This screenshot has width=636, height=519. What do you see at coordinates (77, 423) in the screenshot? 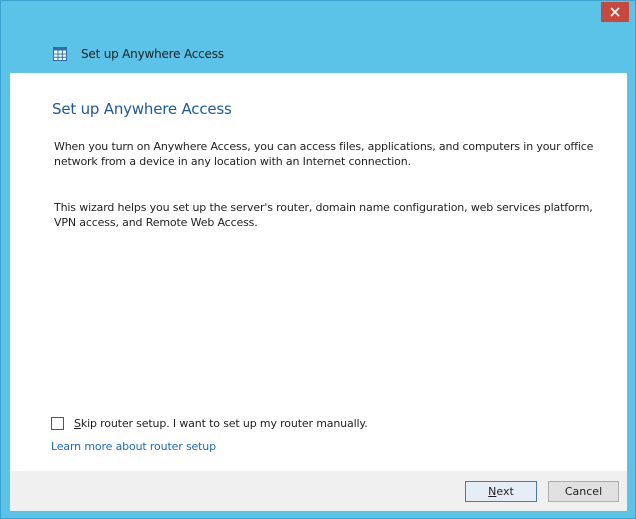
I see `skip-router-mnemonic: S` at bounding box center [77, 423].